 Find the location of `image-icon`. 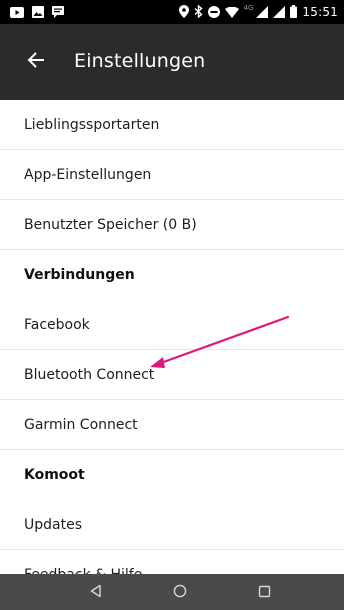

image-icon is located at coordinates (38, 12).